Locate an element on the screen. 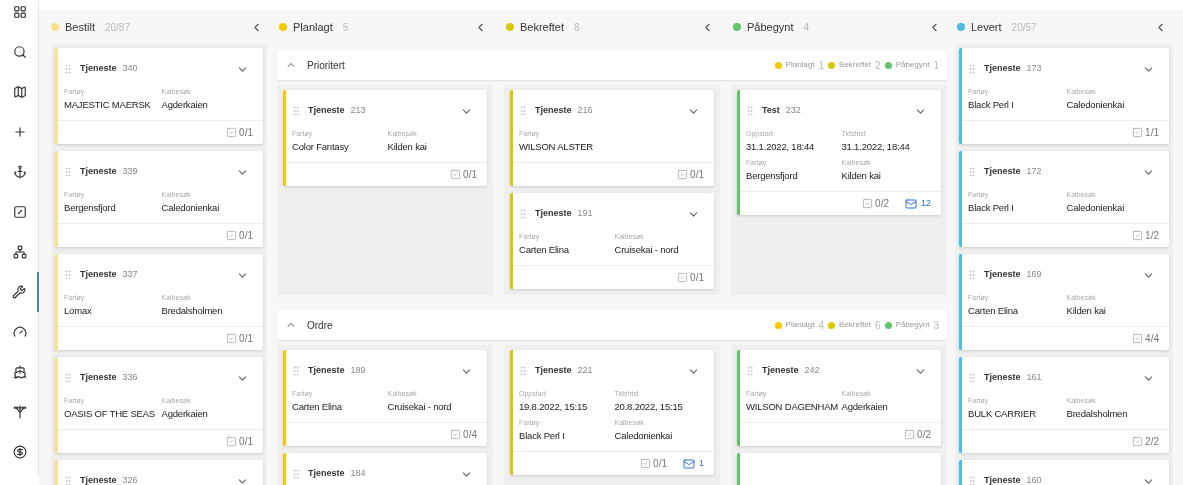  field-value: Kilden kai is located at coordinates (1086, 311).